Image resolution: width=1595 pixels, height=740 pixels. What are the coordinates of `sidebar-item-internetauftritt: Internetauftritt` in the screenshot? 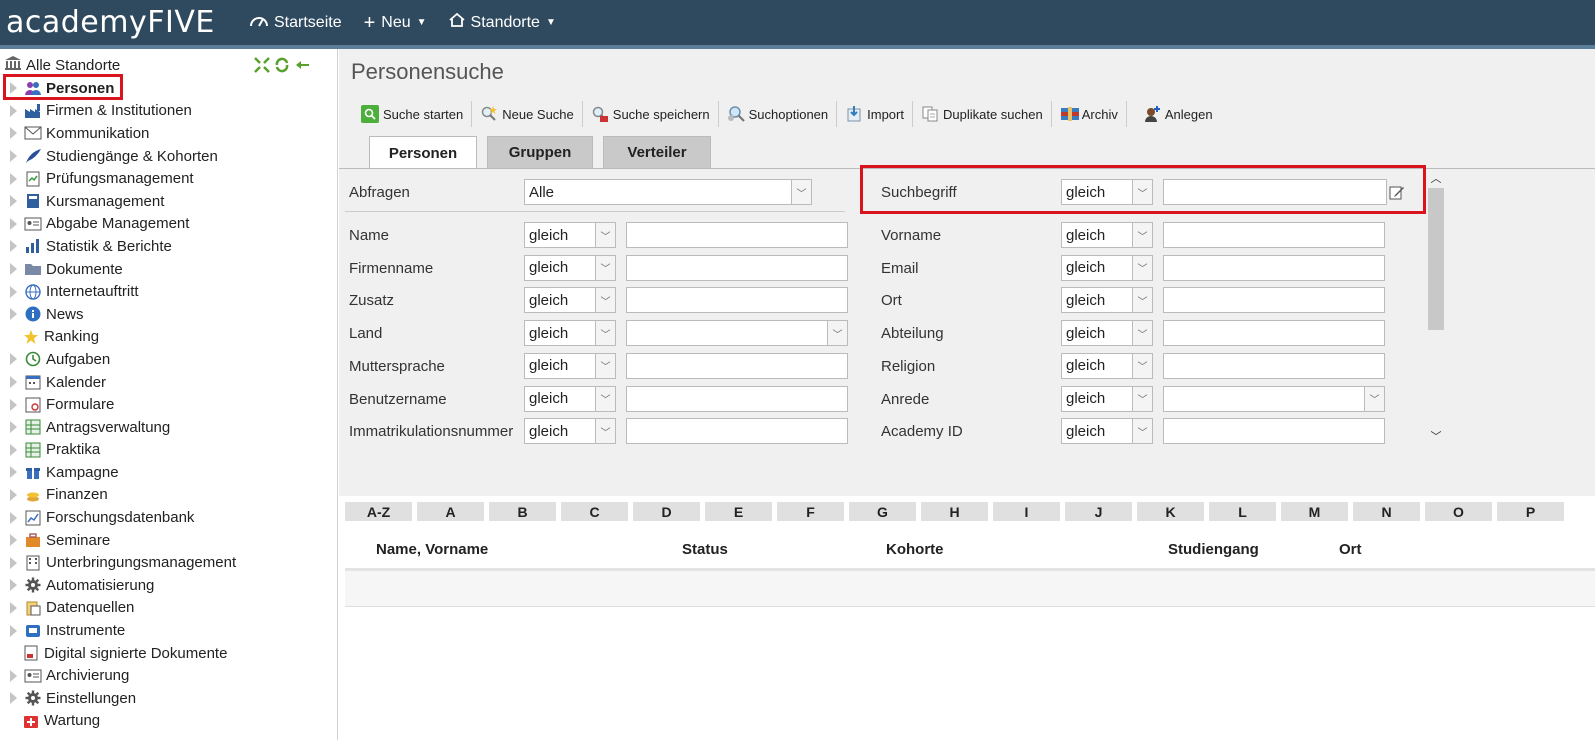 It's located at (122, 291).